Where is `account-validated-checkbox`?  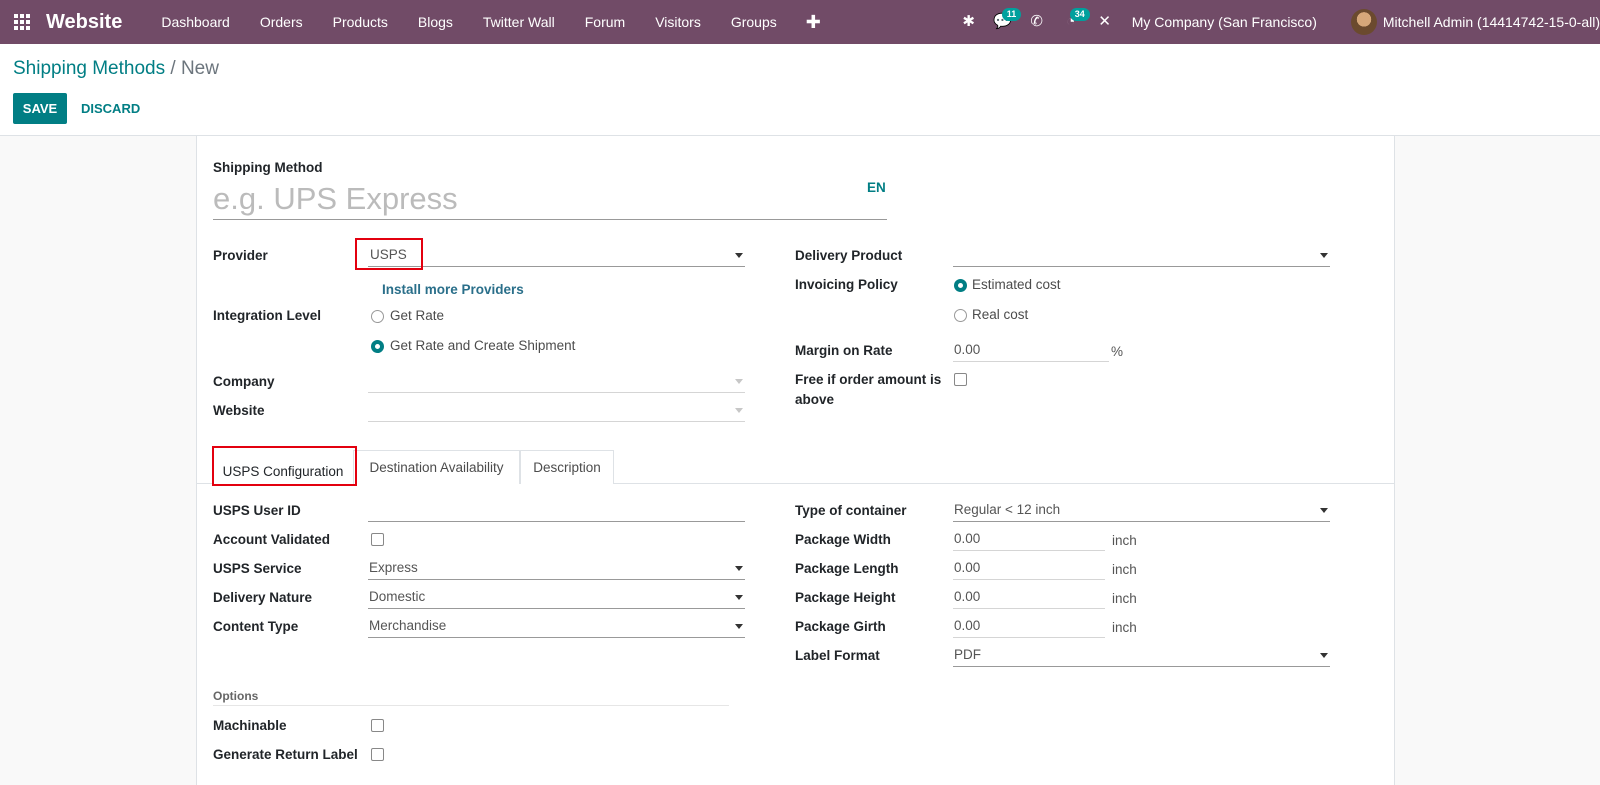
account-validated-checkbox is located at coordinates (377, 539).